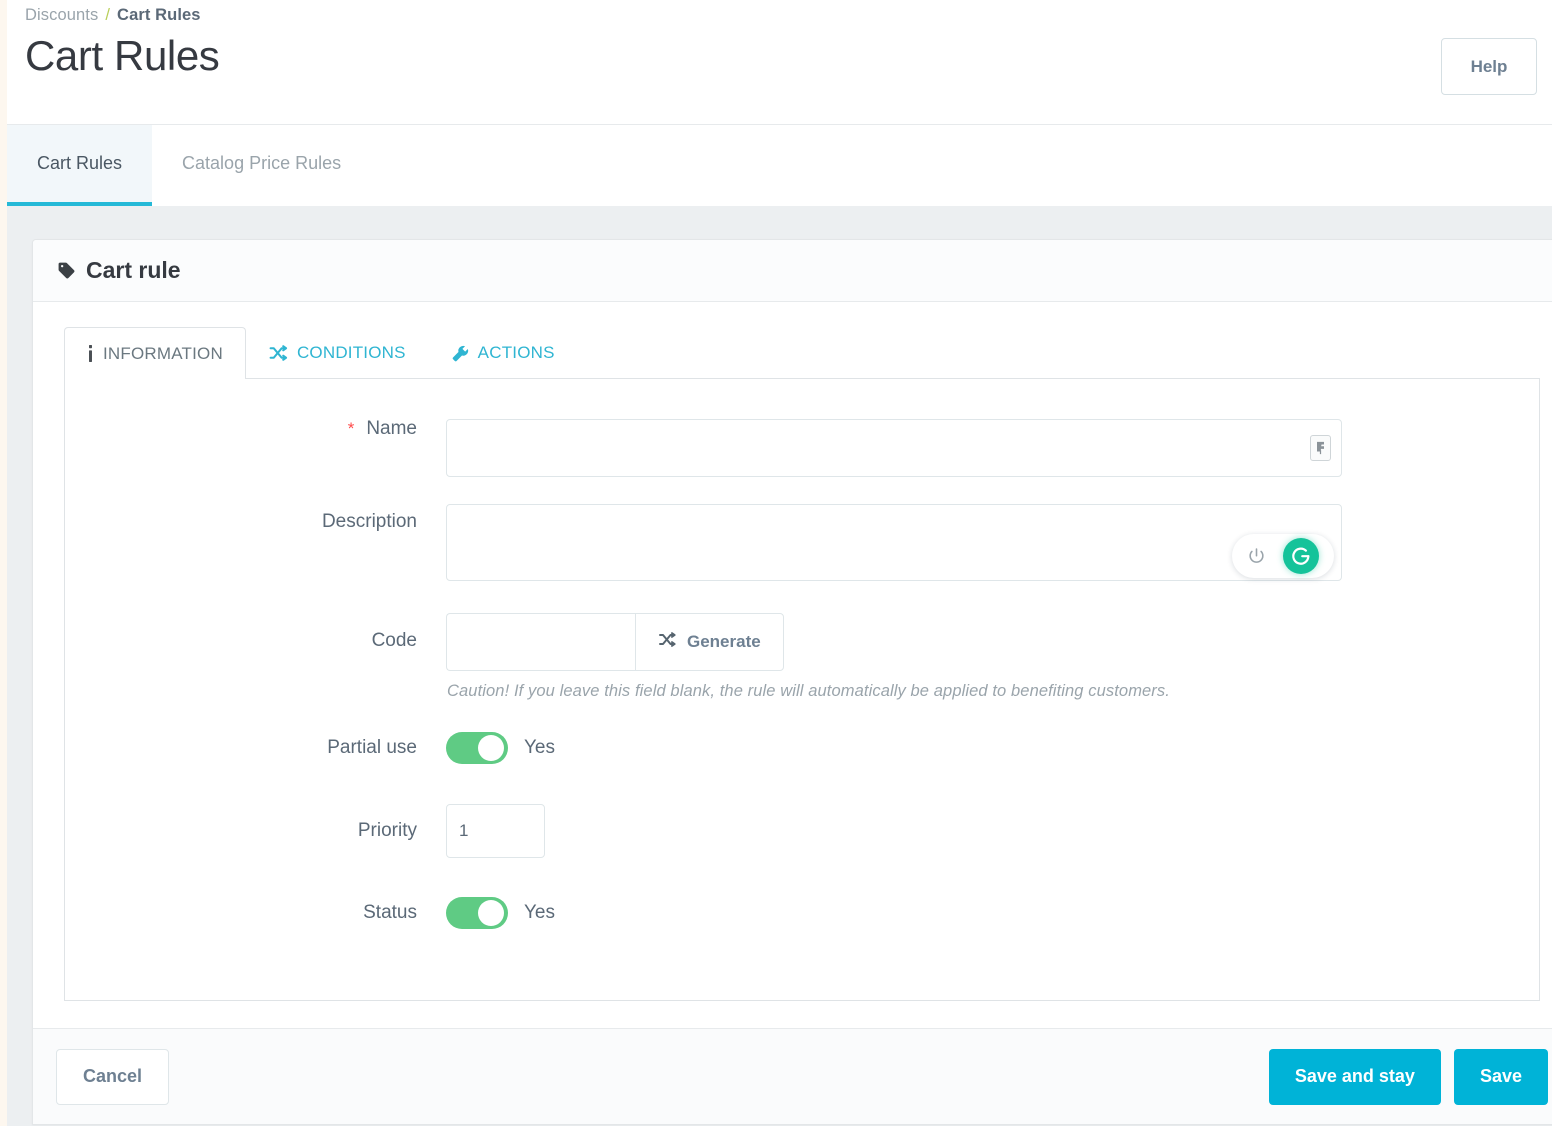  Describe the element at coordinates (255, 744) in the screenshot. I see `partial-use-label: Partial use` at that location.